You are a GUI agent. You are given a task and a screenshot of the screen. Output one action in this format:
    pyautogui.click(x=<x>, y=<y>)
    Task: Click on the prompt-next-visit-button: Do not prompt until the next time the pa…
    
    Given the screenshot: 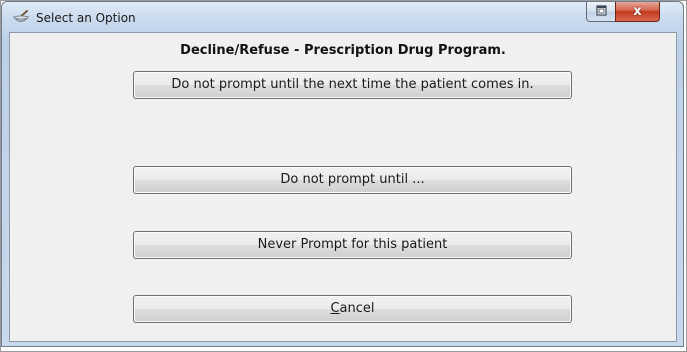 What is the action you would take?
    pyautogui.click(x=352, y=85)
    